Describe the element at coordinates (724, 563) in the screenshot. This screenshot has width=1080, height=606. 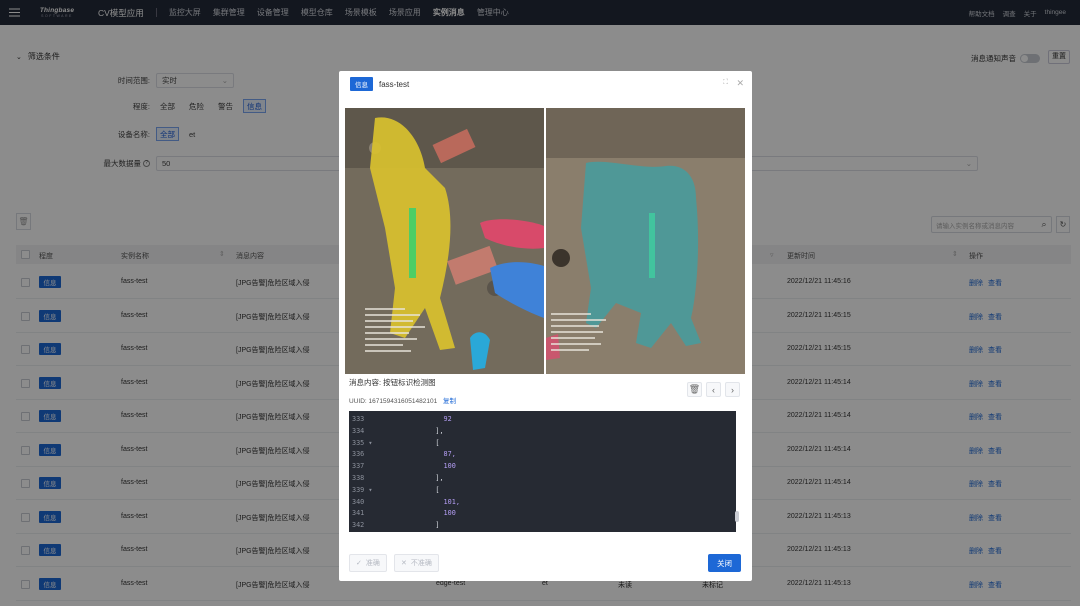
I see `close-button: 关闭` at that location.